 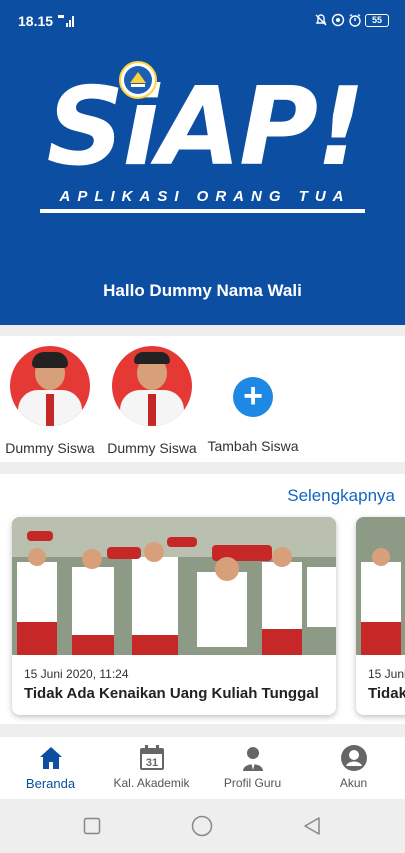 What do you see at coordinates (202, 21) in the screenshot?
I see `status-bar: 18.15 55` at bounding box center [202, 21].